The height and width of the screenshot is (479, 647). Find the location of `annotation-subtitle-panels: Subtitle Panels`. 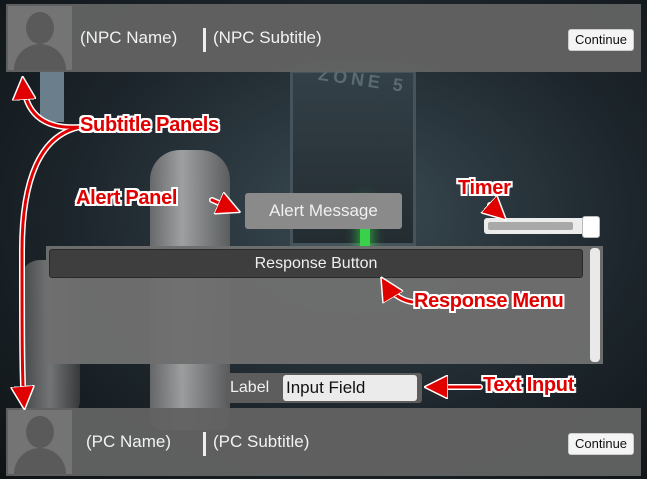

annotation-subtitle-panels: Subtitle Panels is located at coordinates (149, 125).